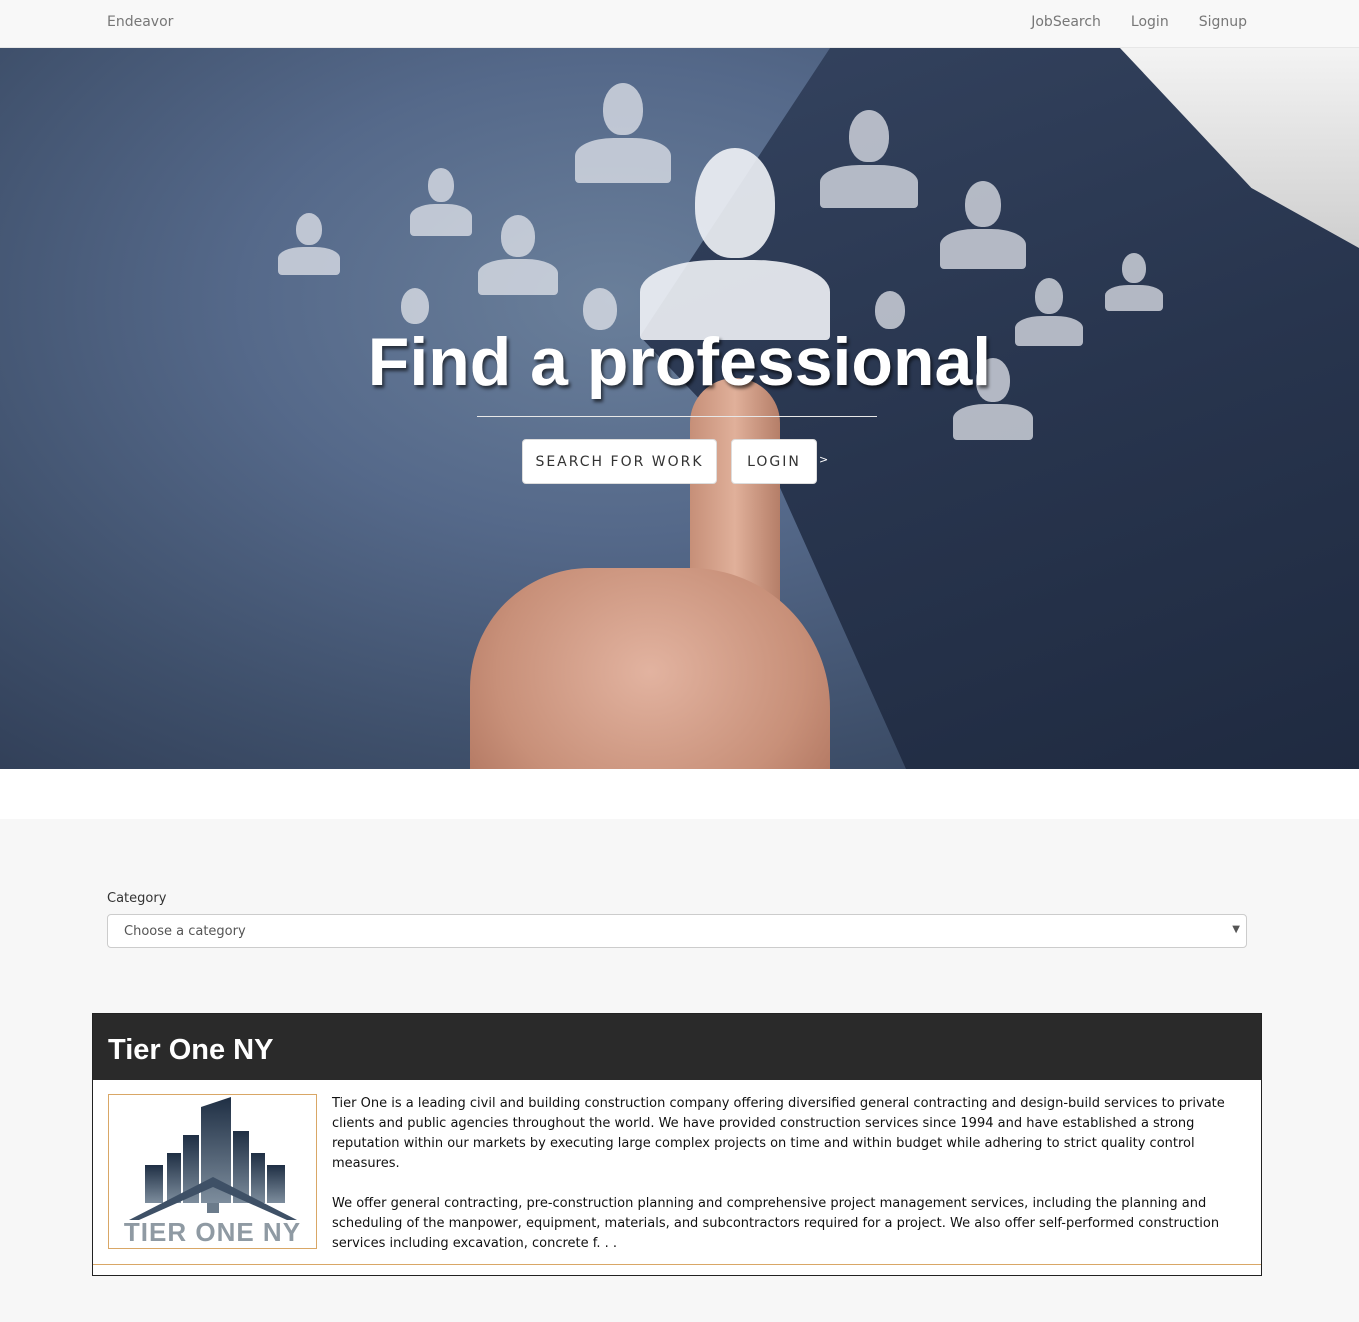  I want to click on section-spacer, so click(679, 794).